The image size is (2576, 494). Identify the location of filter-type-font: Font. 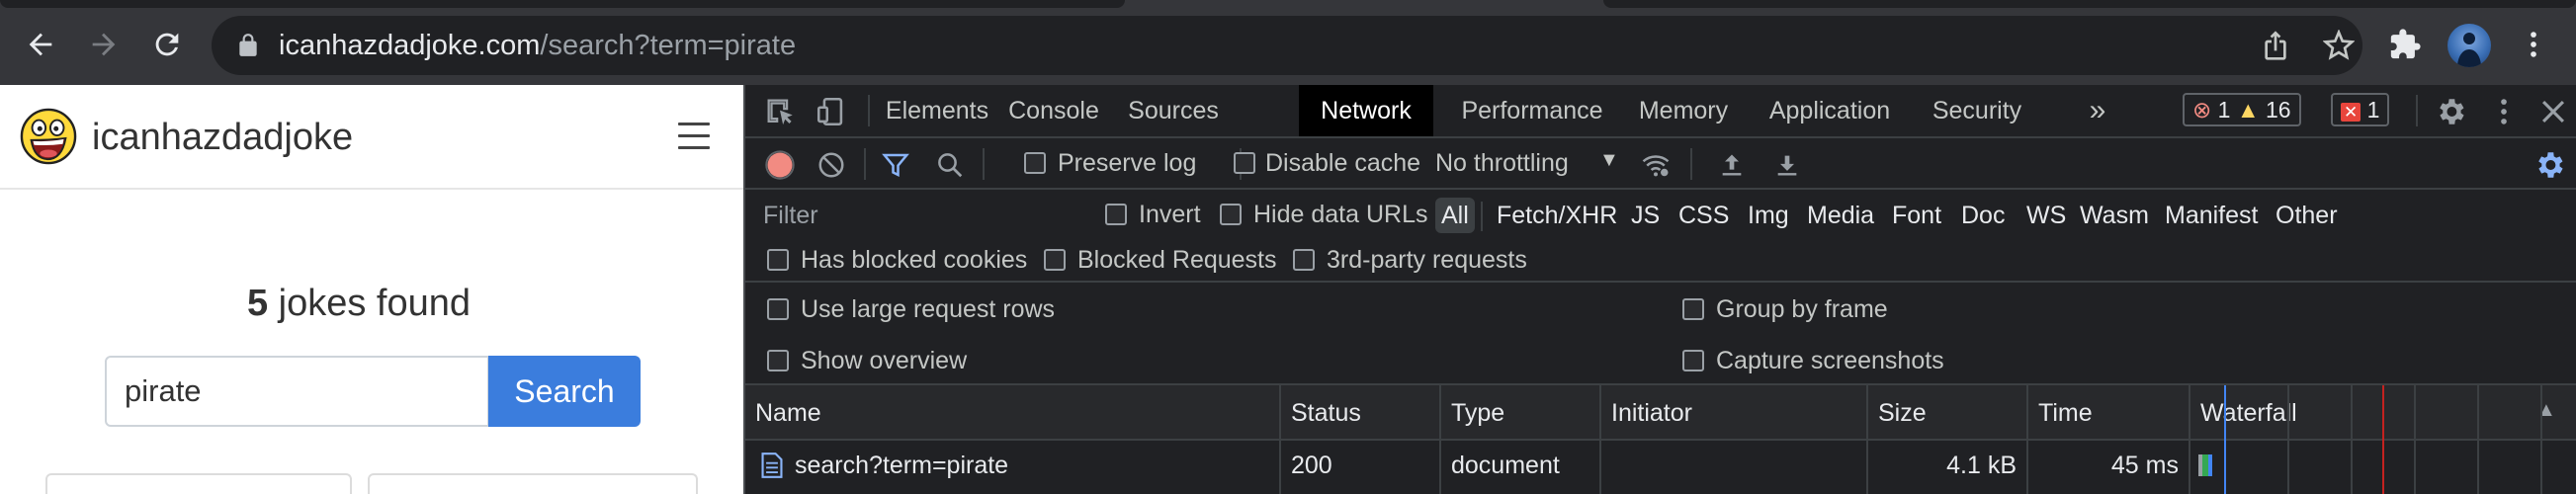
(1916, 215).